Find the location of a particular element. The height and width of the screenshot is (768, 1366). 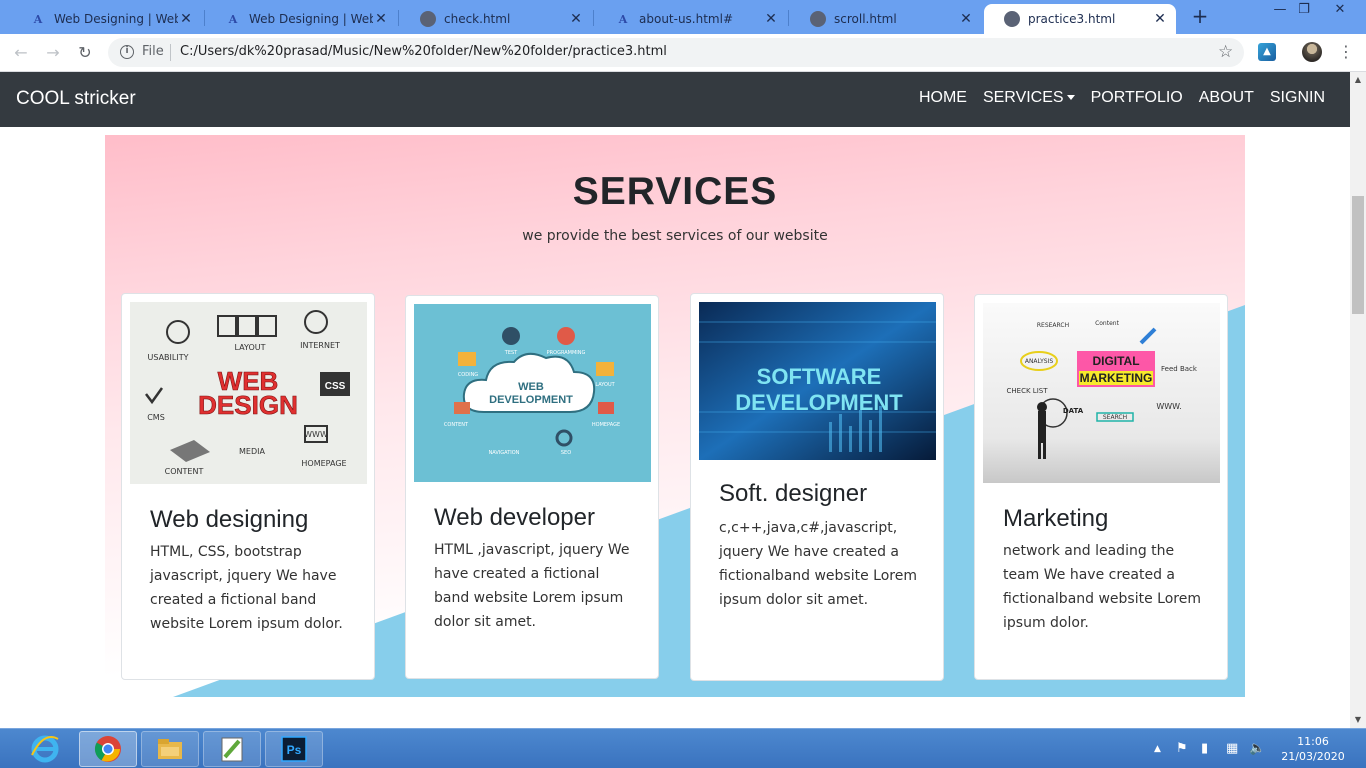

card-title: Marketing is located at coordinates (1056, 518).